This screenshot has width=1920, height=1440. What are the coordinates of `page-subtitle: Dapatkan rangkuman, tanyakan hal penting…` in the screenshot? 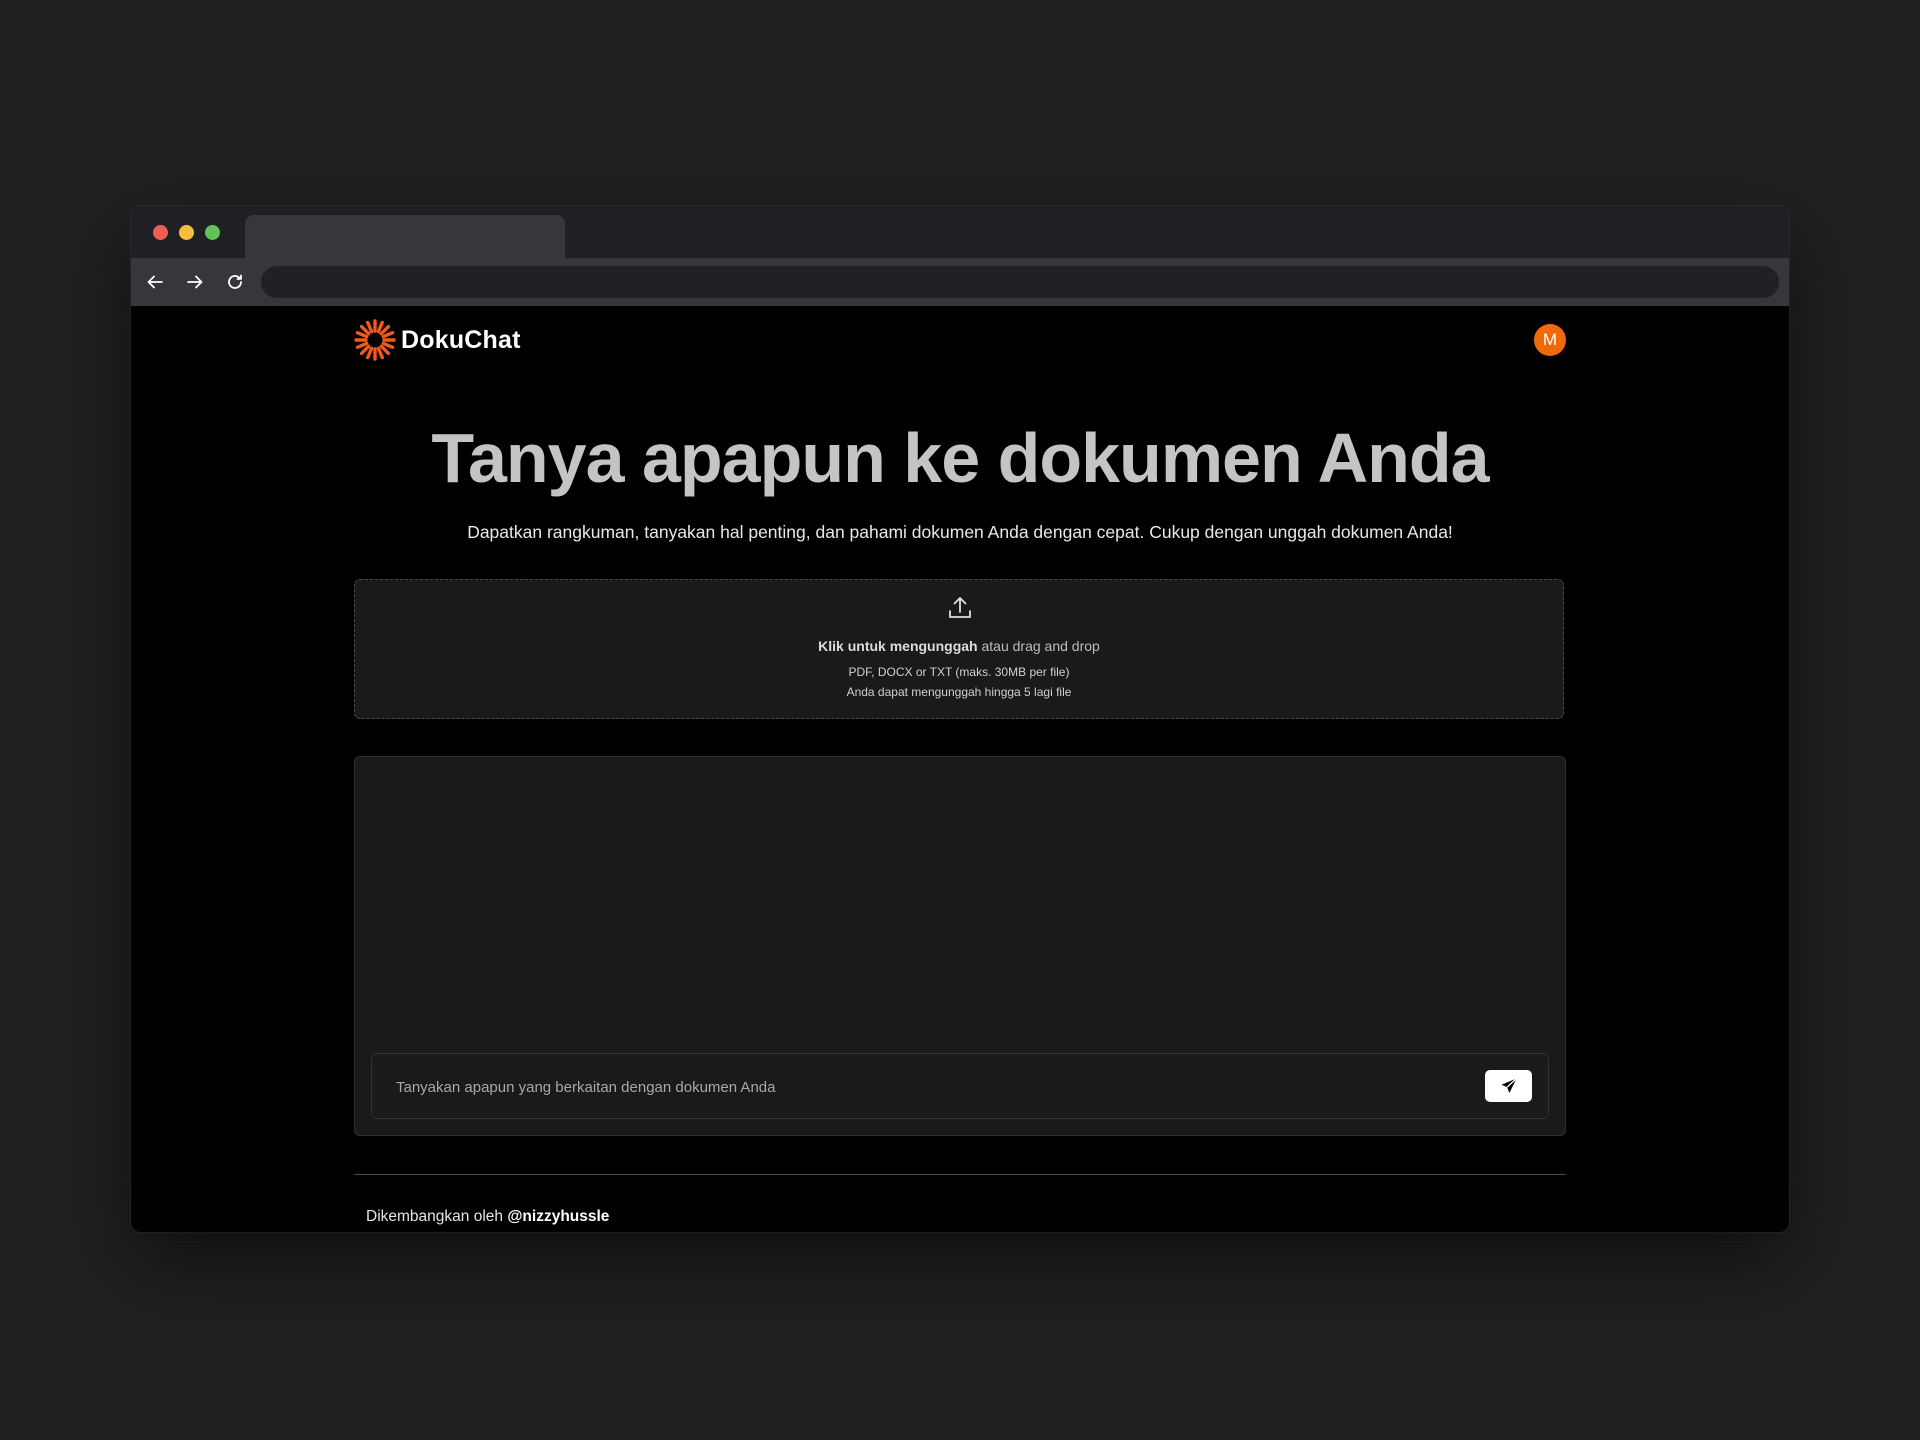 It's located at (960, 532).